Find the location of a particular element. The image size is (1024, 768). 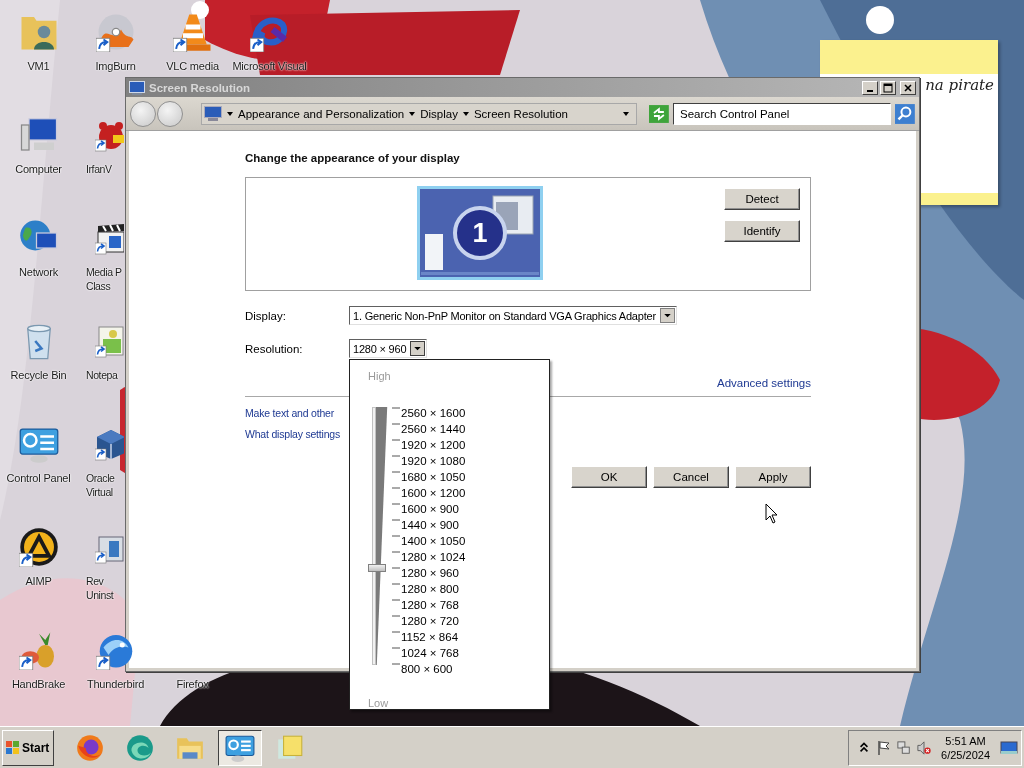

icon-label: Firefox is located at coordinates (192, 684).